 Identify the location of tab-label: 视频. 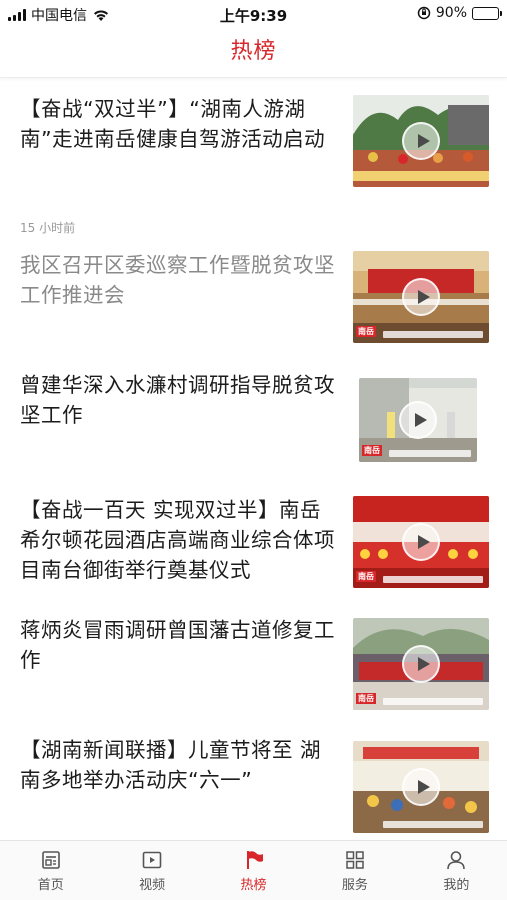
(152, 885).